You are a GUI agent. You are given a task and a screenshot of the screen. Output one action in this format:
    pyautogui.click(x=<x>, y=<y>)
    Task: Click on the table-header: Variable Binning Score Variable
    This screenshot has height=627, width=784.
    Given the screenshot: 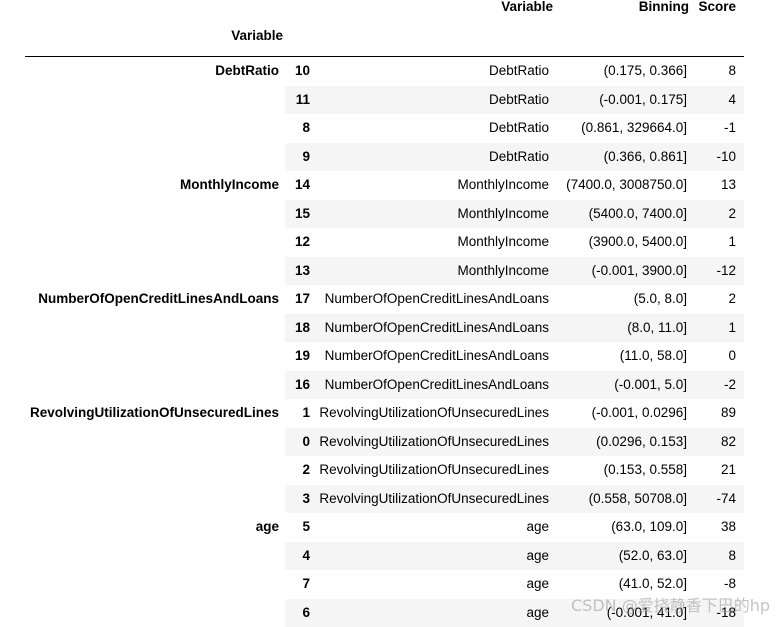 What is the action you would take?
    pyautogui.click(x=384, y=28)
    